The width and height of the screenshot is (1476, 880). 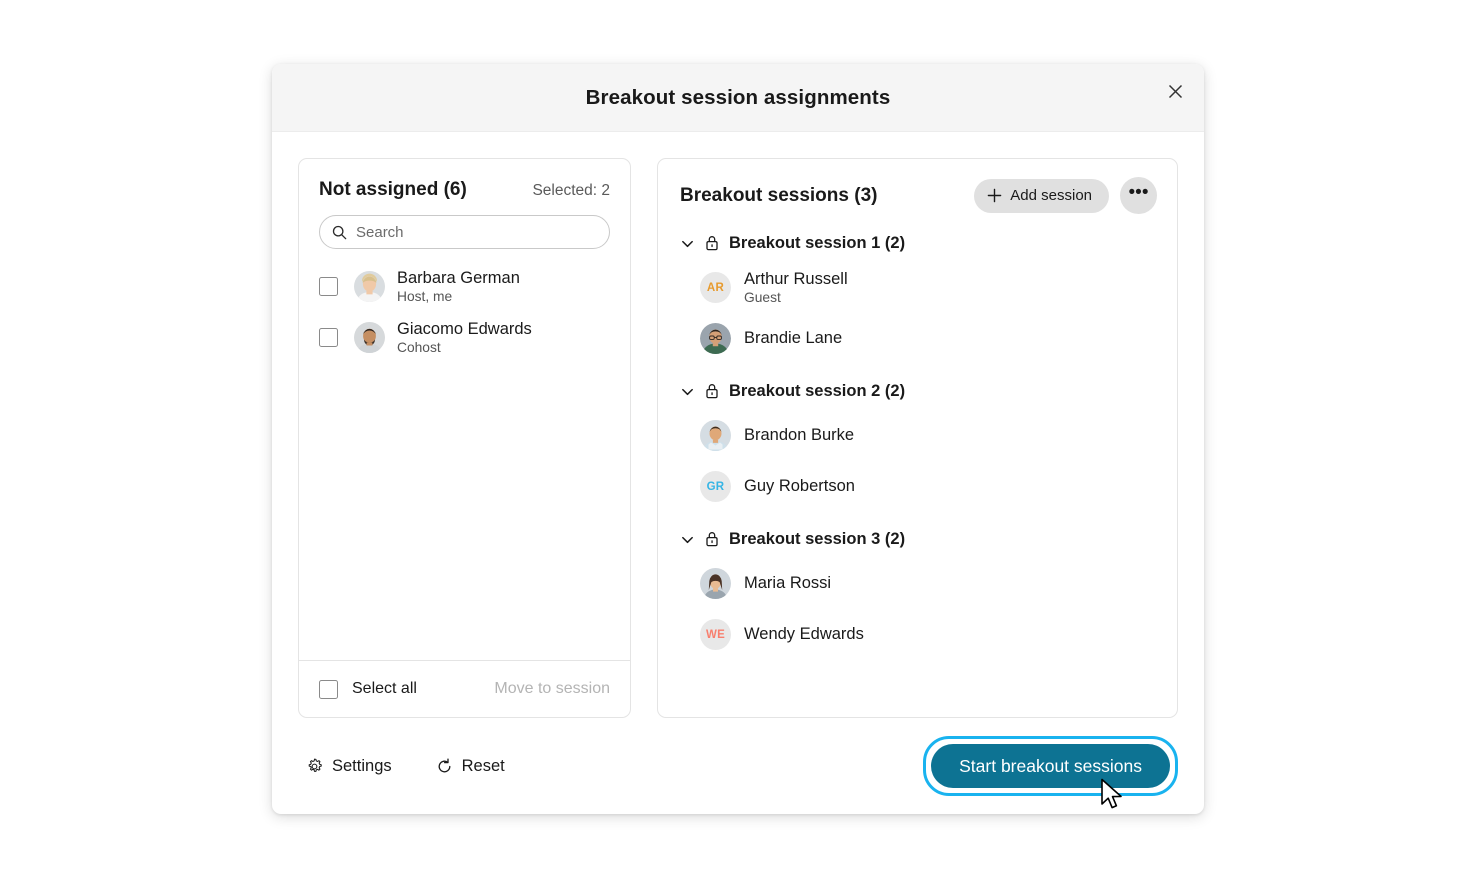 I want to click on member-name: Maria Rossi, so click(x=788, y=583).